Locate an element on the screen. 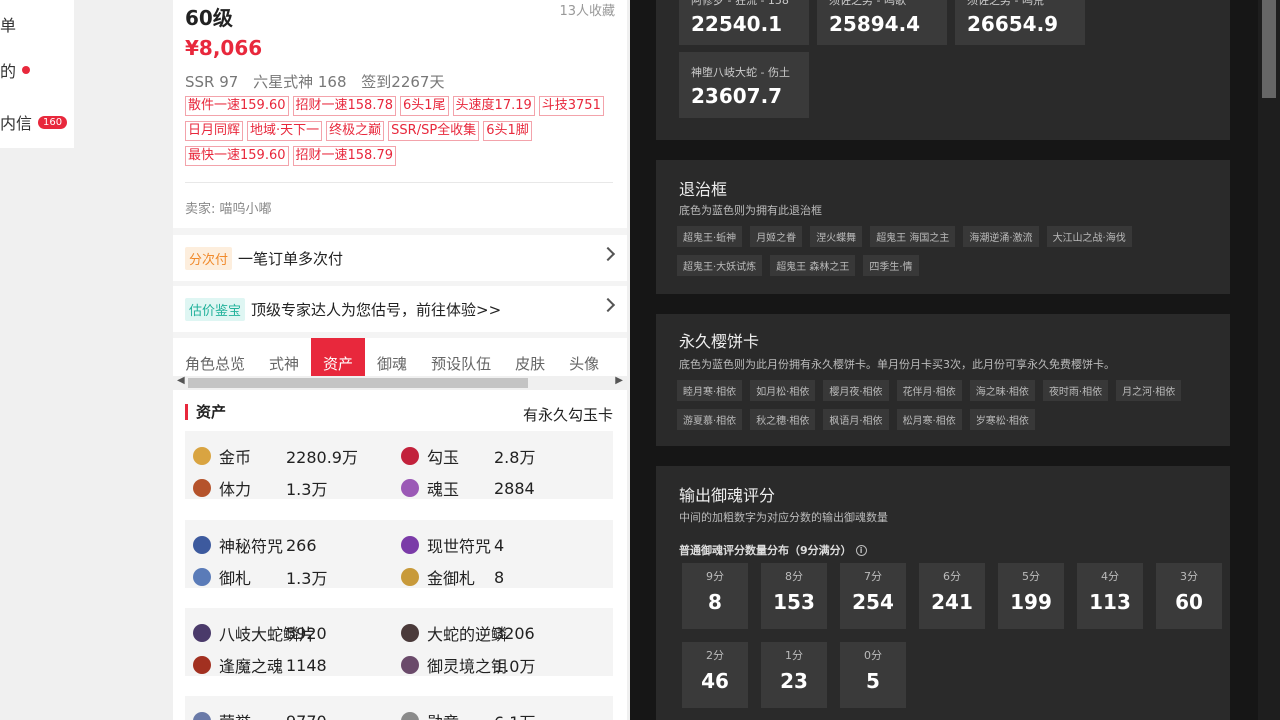 Image resolution: width=1280 pixels, height=720 pixels. damage-stat-value: 25894.4 is located at coordinates (875, 24).